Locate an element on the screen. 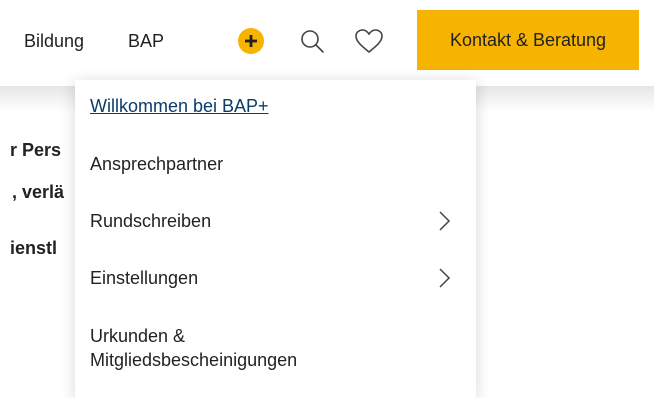 This screenshot has width=654, height=398. menu-item-settings: Einstellungen is located at coordinates (144, 278).